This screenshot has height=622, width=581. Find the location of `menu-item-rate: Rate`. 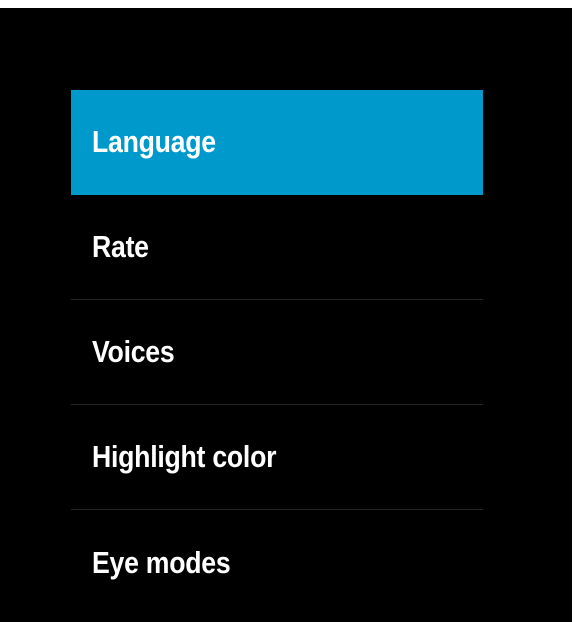

menu-item-rate: Rate is located at coordinates (277, 247).